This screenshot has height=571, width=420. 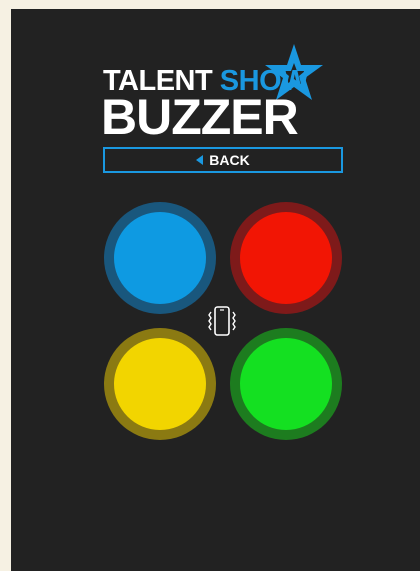 I want to click on red-buzzer-face, so click(x=286, y=258).